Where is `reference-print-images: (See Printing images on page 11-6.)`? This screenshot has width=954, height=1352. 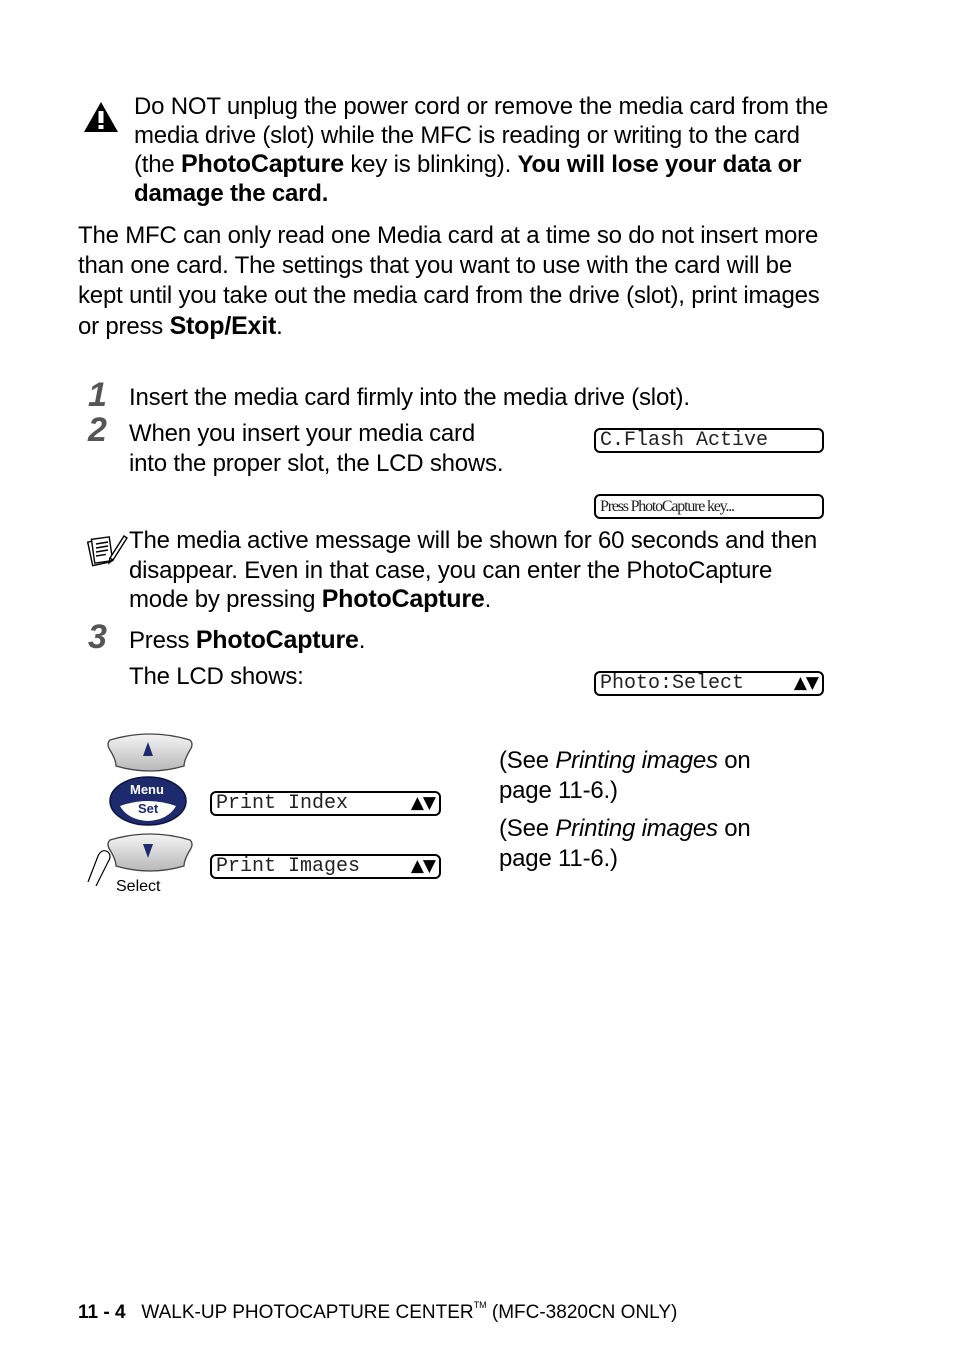
reference-print-images: (See Printing images on page 11-6.) is located at coordinates (625, 843).